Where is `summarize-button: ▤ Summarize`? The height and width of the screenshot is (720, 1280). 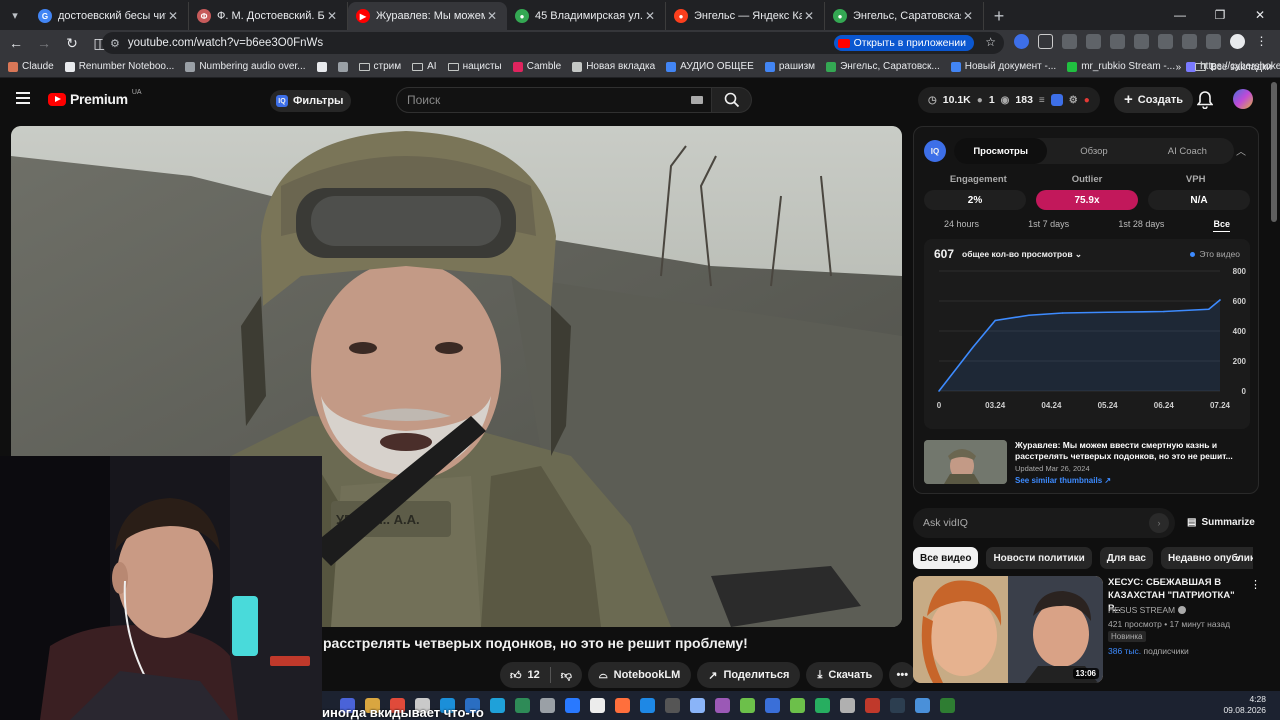 summarize-button: ▤ Summarize is located at coordinates (1221, 522).